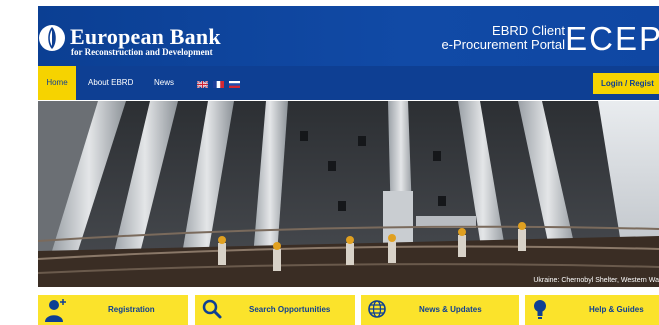  I want to click on france-flag-icon, so click(218, 84).